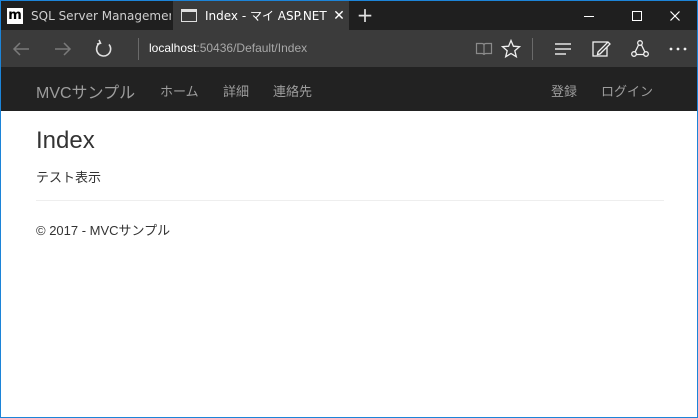 This screenshot has height=418, width=698. I want to click on maximize-icon, so click(637, 15).